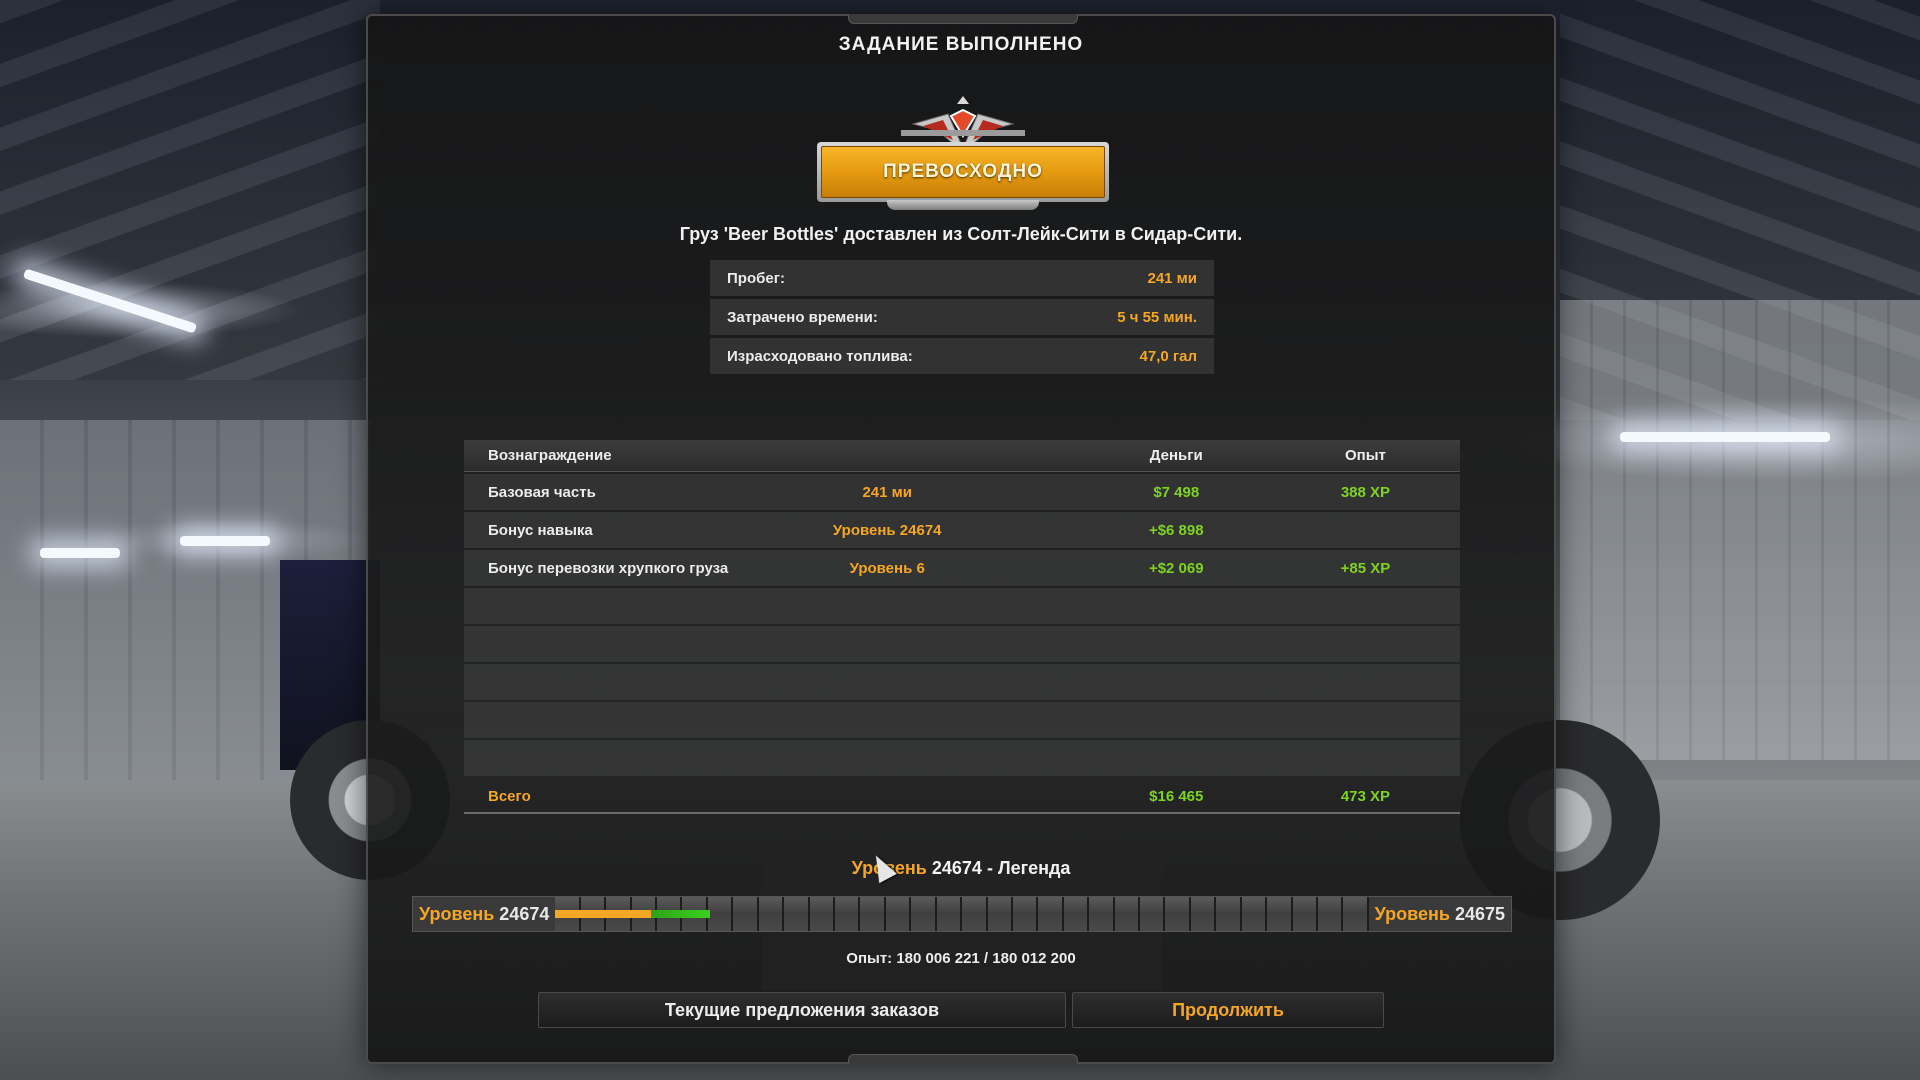 This screenshot has width=1920, height=1080. Describe the element at coordinates (550, 455) in the screenshot. I see `header-reward: Вознаграждение` at that location.